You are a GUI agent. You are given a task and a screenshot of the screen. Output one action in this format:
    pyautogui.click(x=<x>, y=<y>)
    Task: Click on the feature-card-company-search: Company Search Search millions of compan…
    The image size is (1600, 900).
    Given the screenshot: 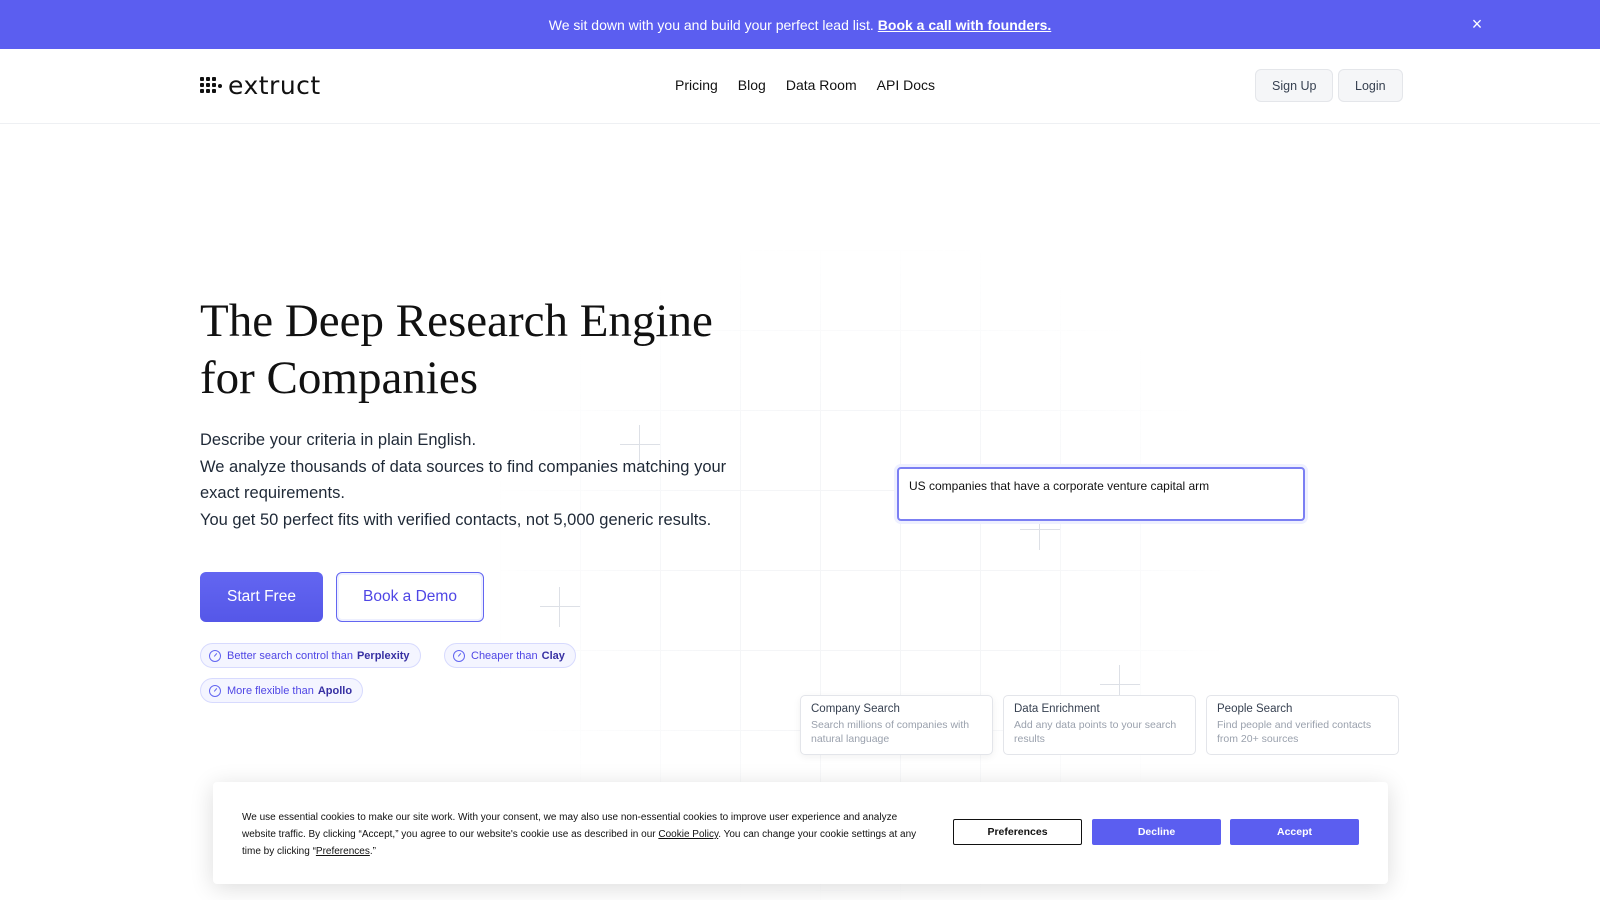 What is the action you would take?
    pyautogui.click(x=896, y=725)
    